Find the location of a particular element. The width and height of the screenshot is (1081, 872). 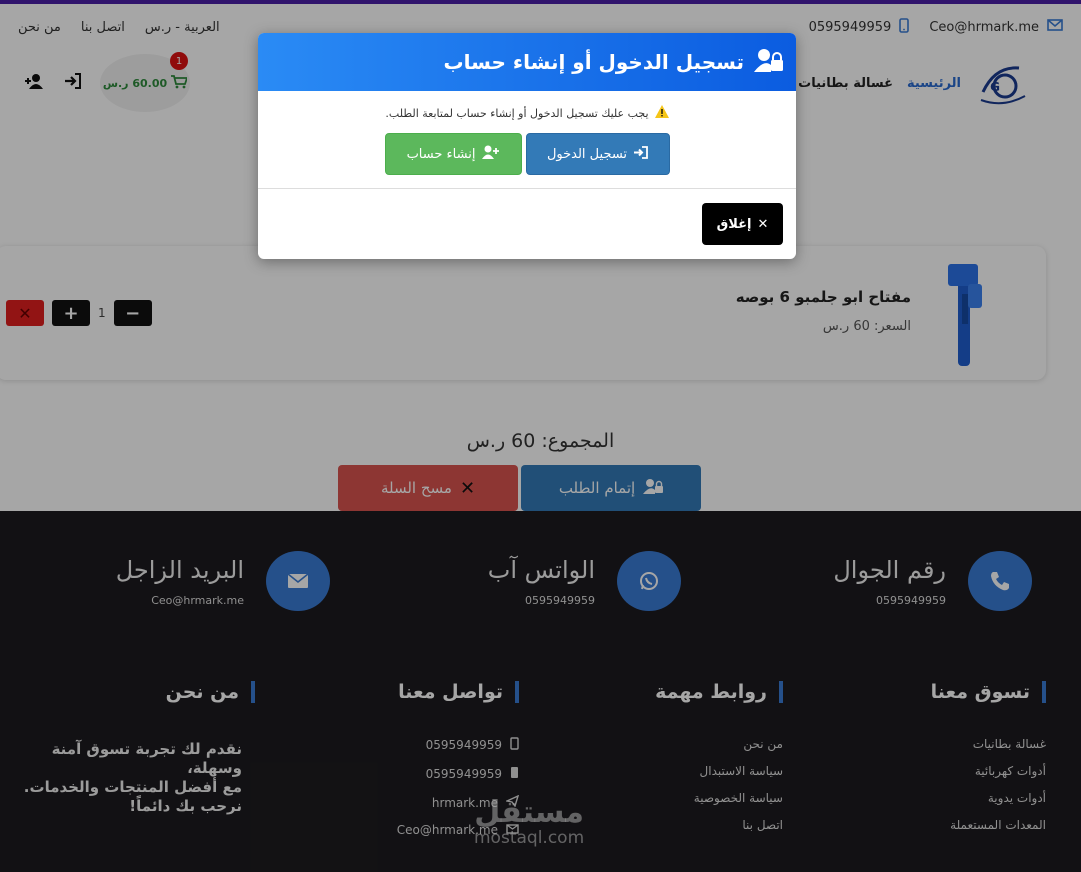

user-lock-icon is located at coordinates (769, 62).